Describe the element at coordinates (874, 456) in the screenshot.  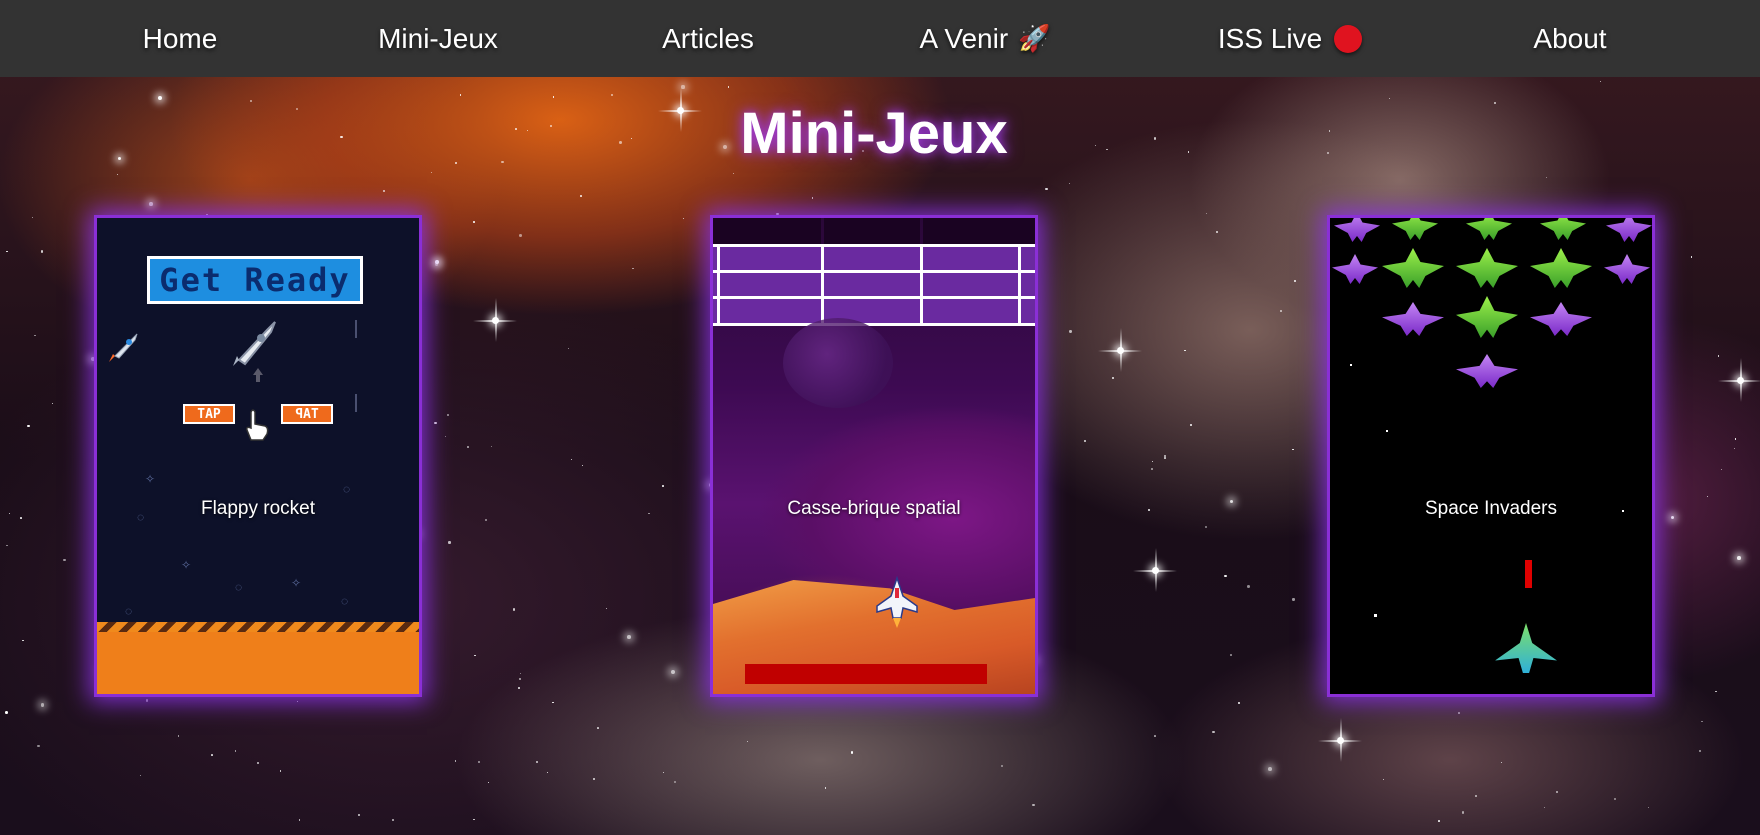
I see `game-card-casse-brique: Casse-brique spatial` at that location.